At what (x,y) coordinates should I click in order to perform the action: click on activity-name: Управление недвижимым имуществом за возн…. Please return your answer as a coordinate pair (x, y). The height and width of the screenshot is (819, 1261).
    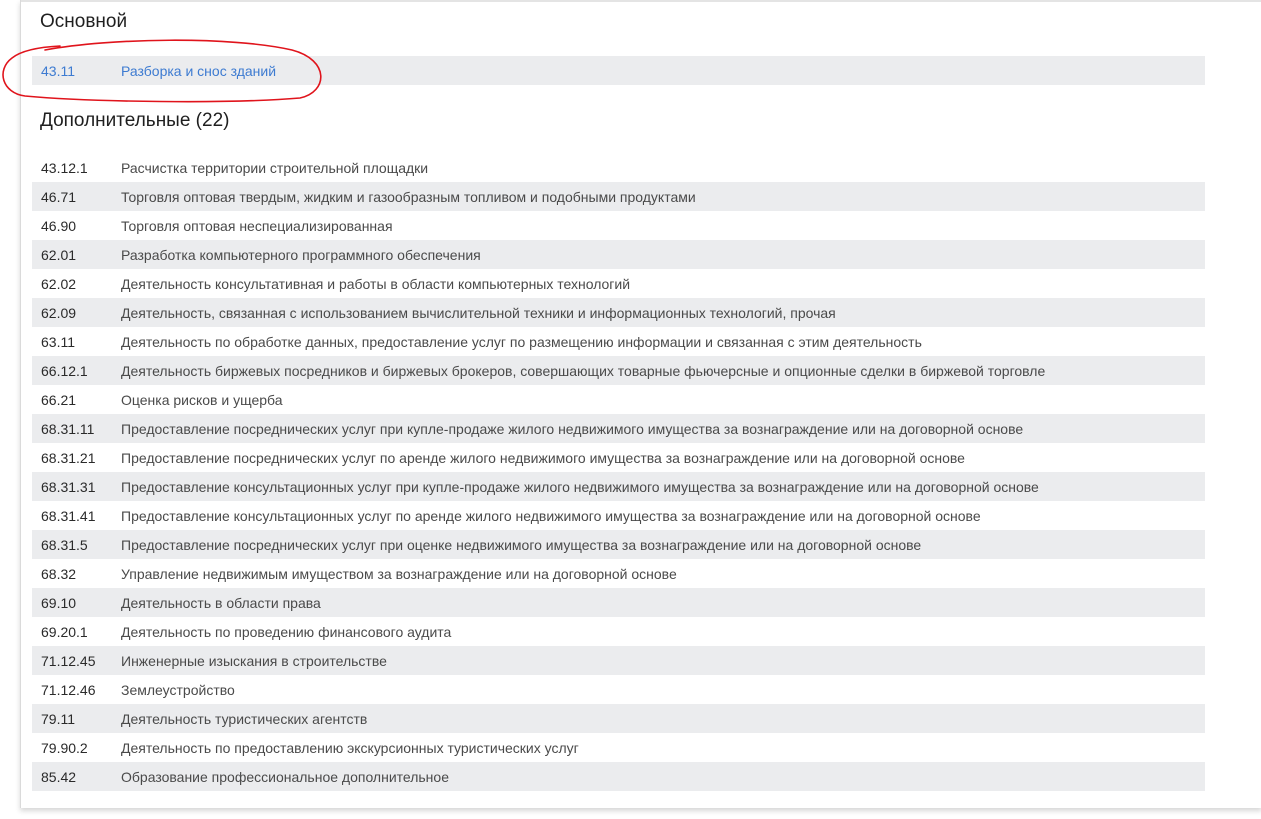
    Looking at the image, I should click on (399, 573).